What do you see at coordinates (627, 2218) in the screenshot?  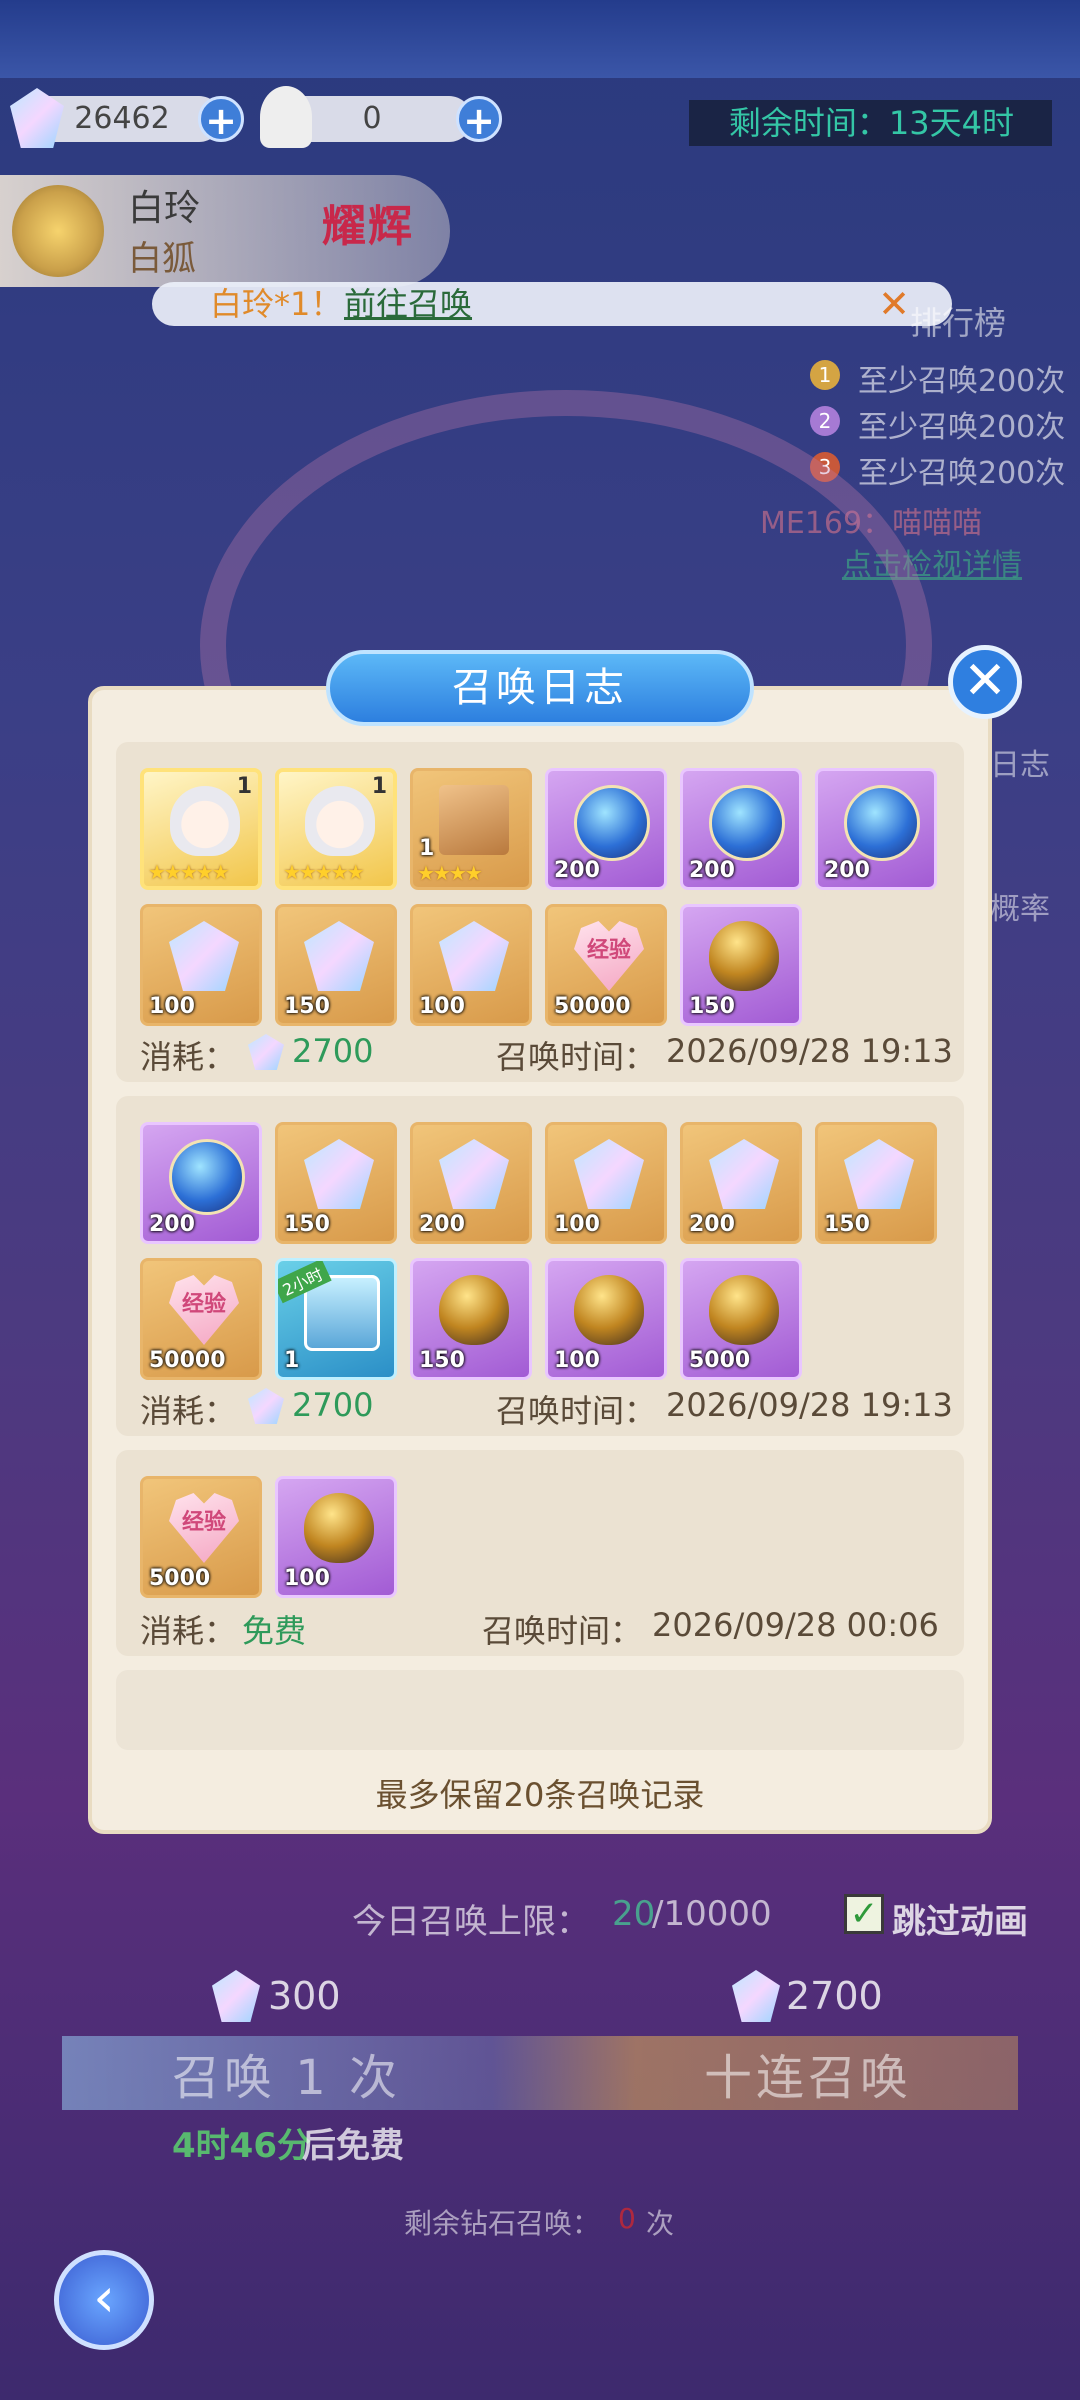 I see `remain-count: 0` at bounding box center [627, 2218].